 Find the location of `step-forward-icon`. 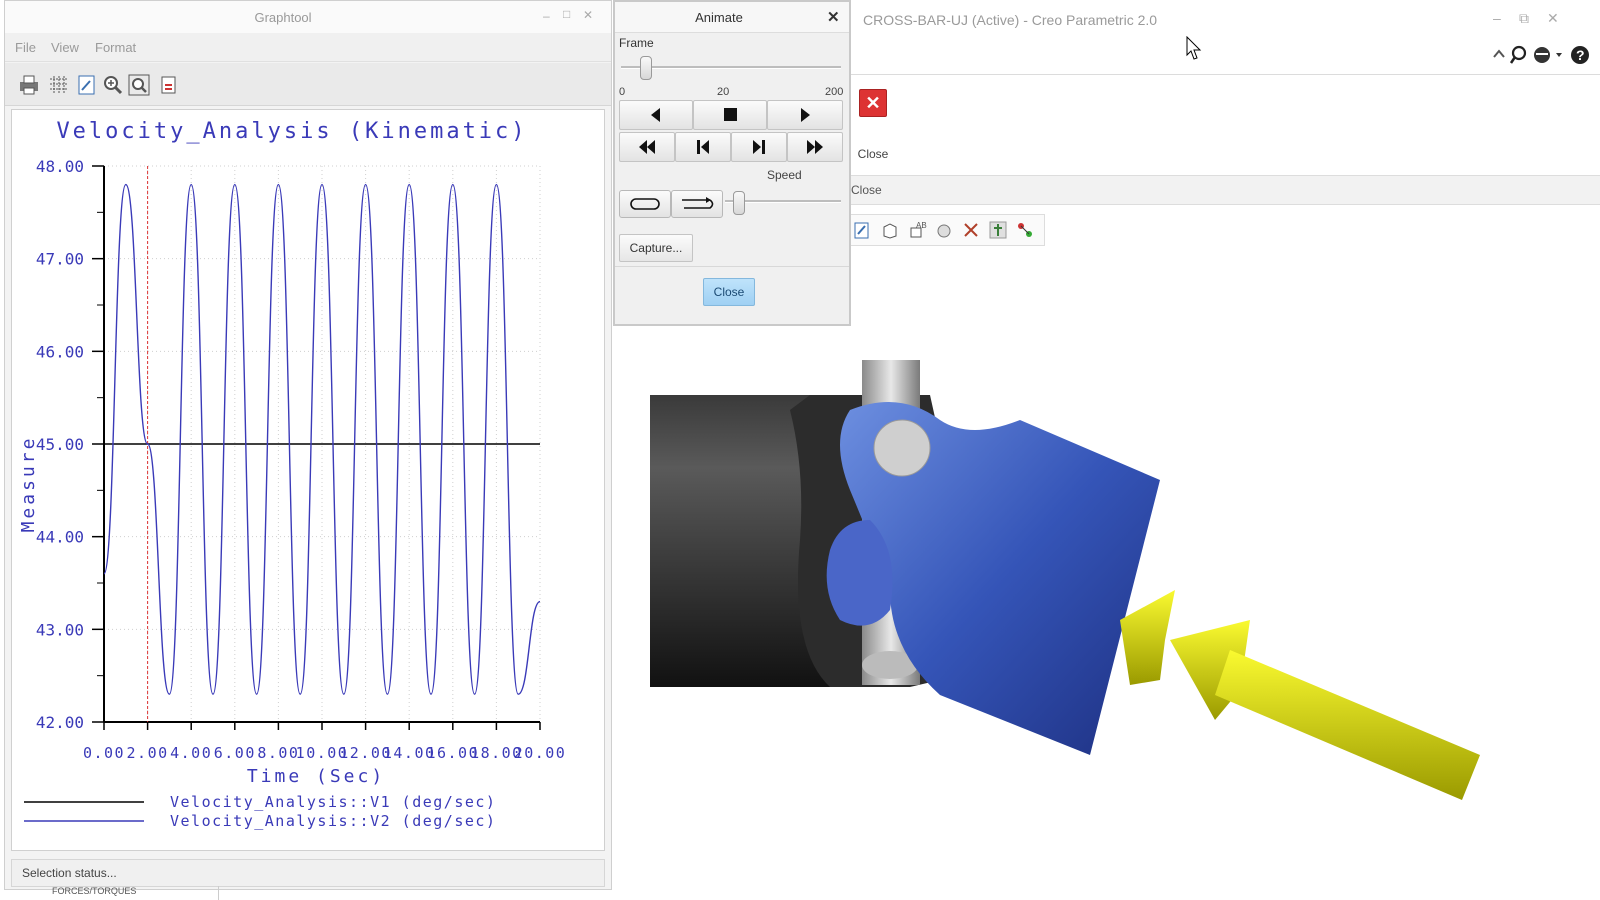

step-forward-icon is located at coordinates (759, 147).